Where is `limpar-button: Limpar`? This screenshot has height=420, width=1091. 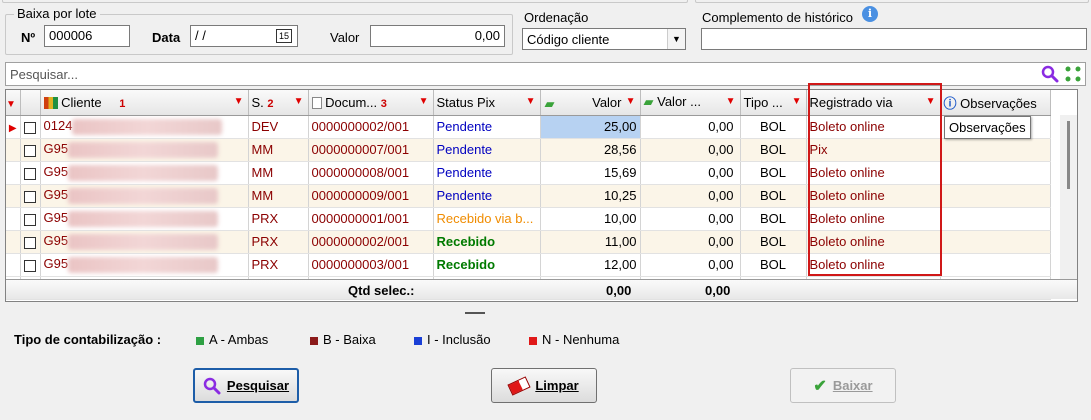
limpar-button: Limpar is located at coordinates (544, 385).